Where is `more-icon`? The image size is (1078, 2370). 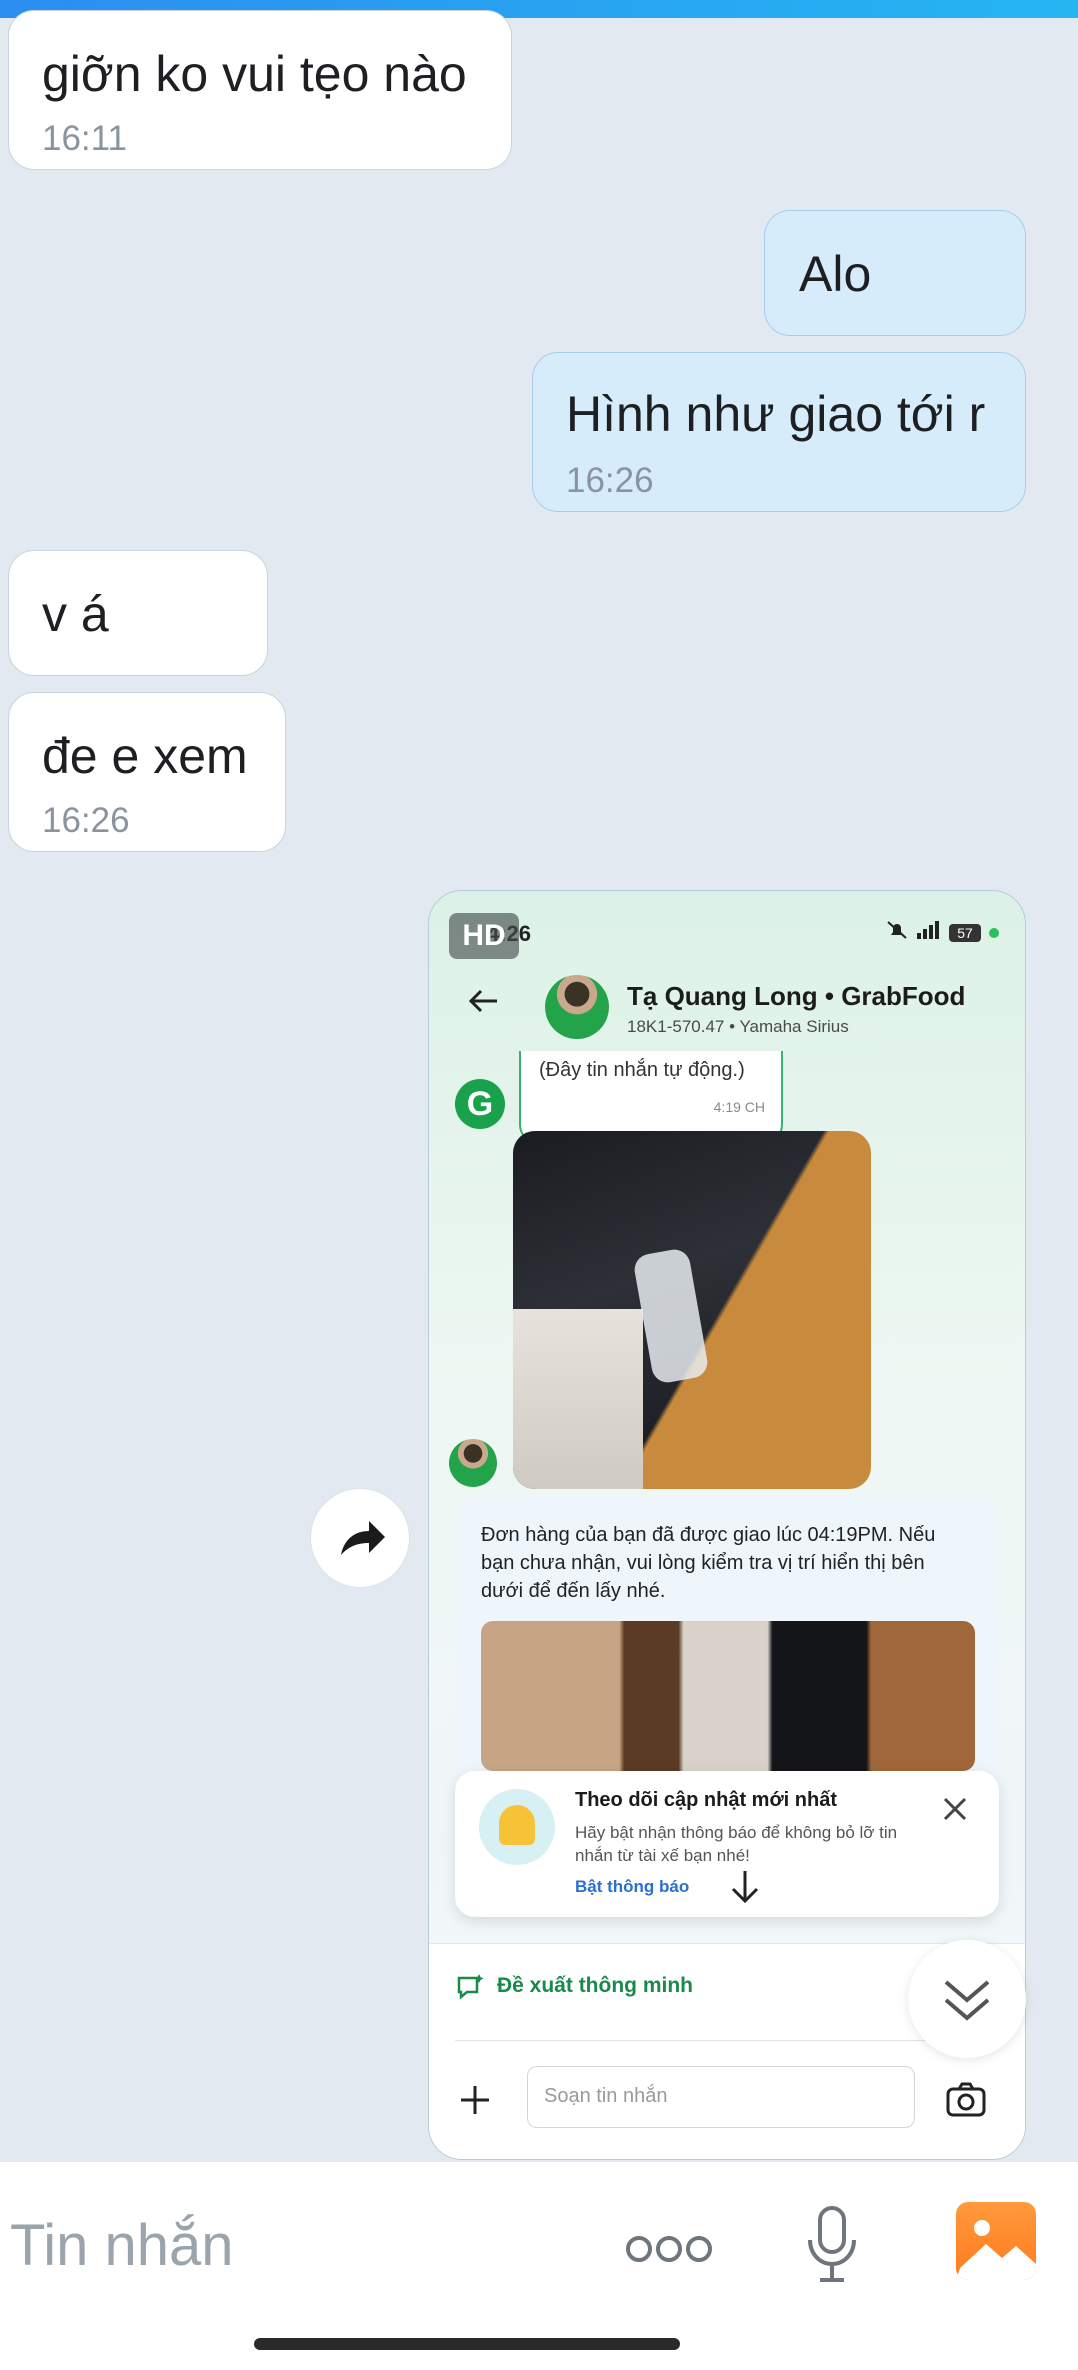
more-icon is located at coordinates (669, 2249).